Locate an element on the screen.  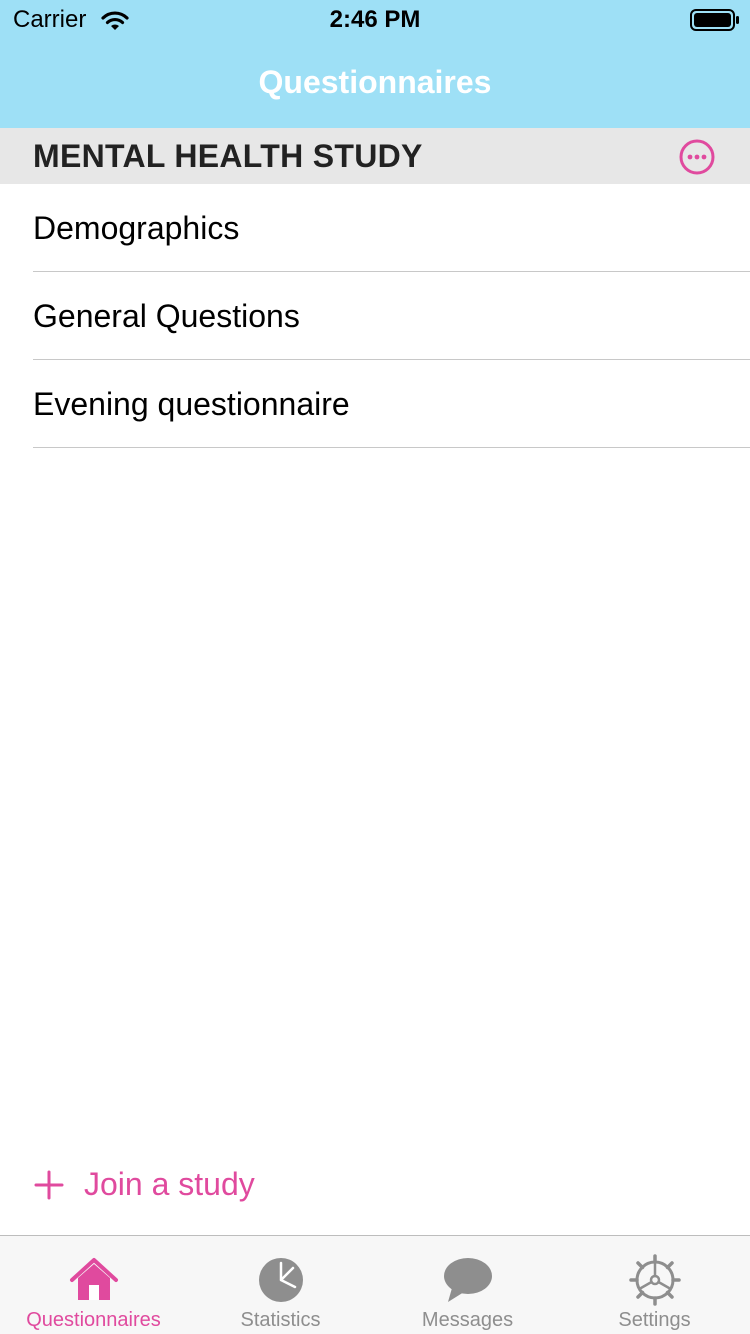
tab-label: Messages is located at coordinates (467, 1320).